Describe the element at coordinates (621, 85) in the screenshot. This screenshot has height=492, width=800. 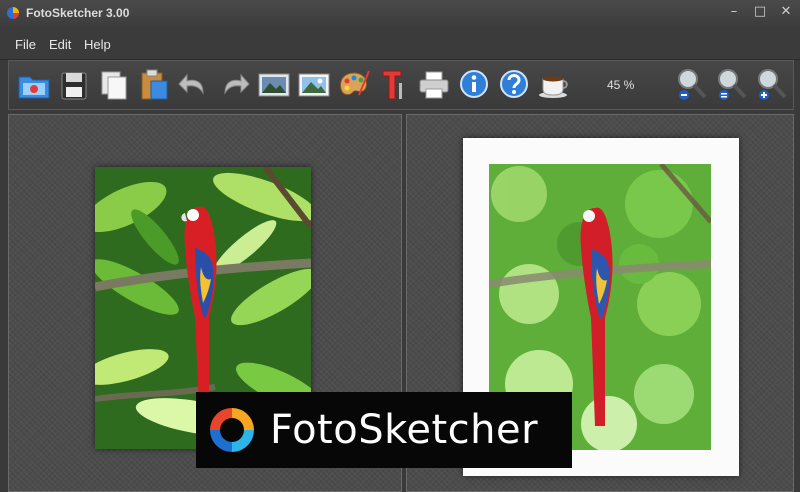
I see `zoom-level: 45 %` at that location.